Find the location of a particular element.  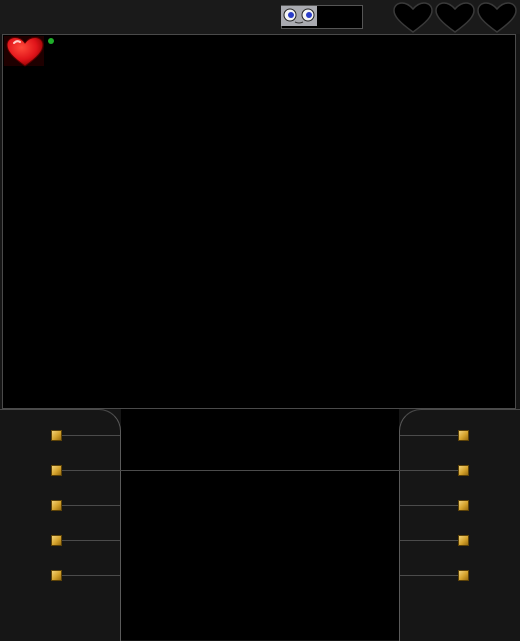

long-wire is located at coordinates (260, 470).